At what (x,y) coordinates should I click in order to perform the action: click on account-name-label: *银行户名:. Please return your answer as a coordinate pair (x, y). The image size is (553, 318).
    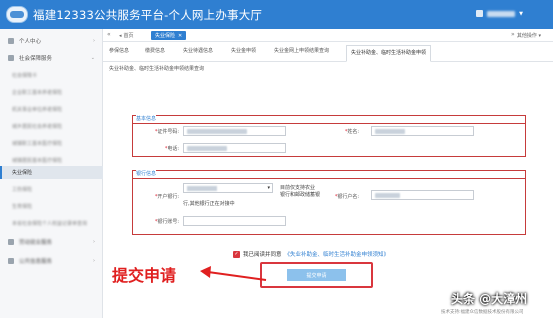
    Looking at the image, I should click on (346, 197).